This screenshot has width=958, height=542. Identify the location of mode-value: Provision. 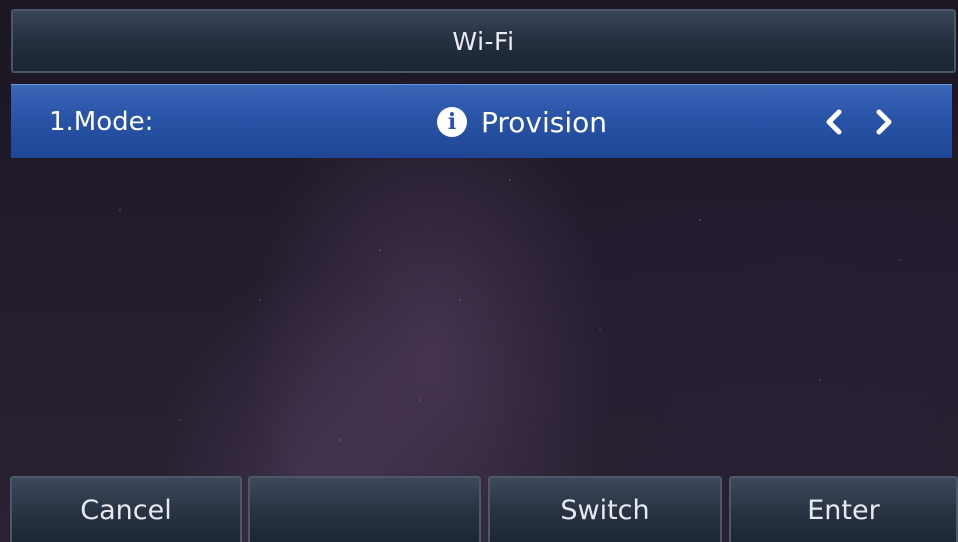
(544, 122).